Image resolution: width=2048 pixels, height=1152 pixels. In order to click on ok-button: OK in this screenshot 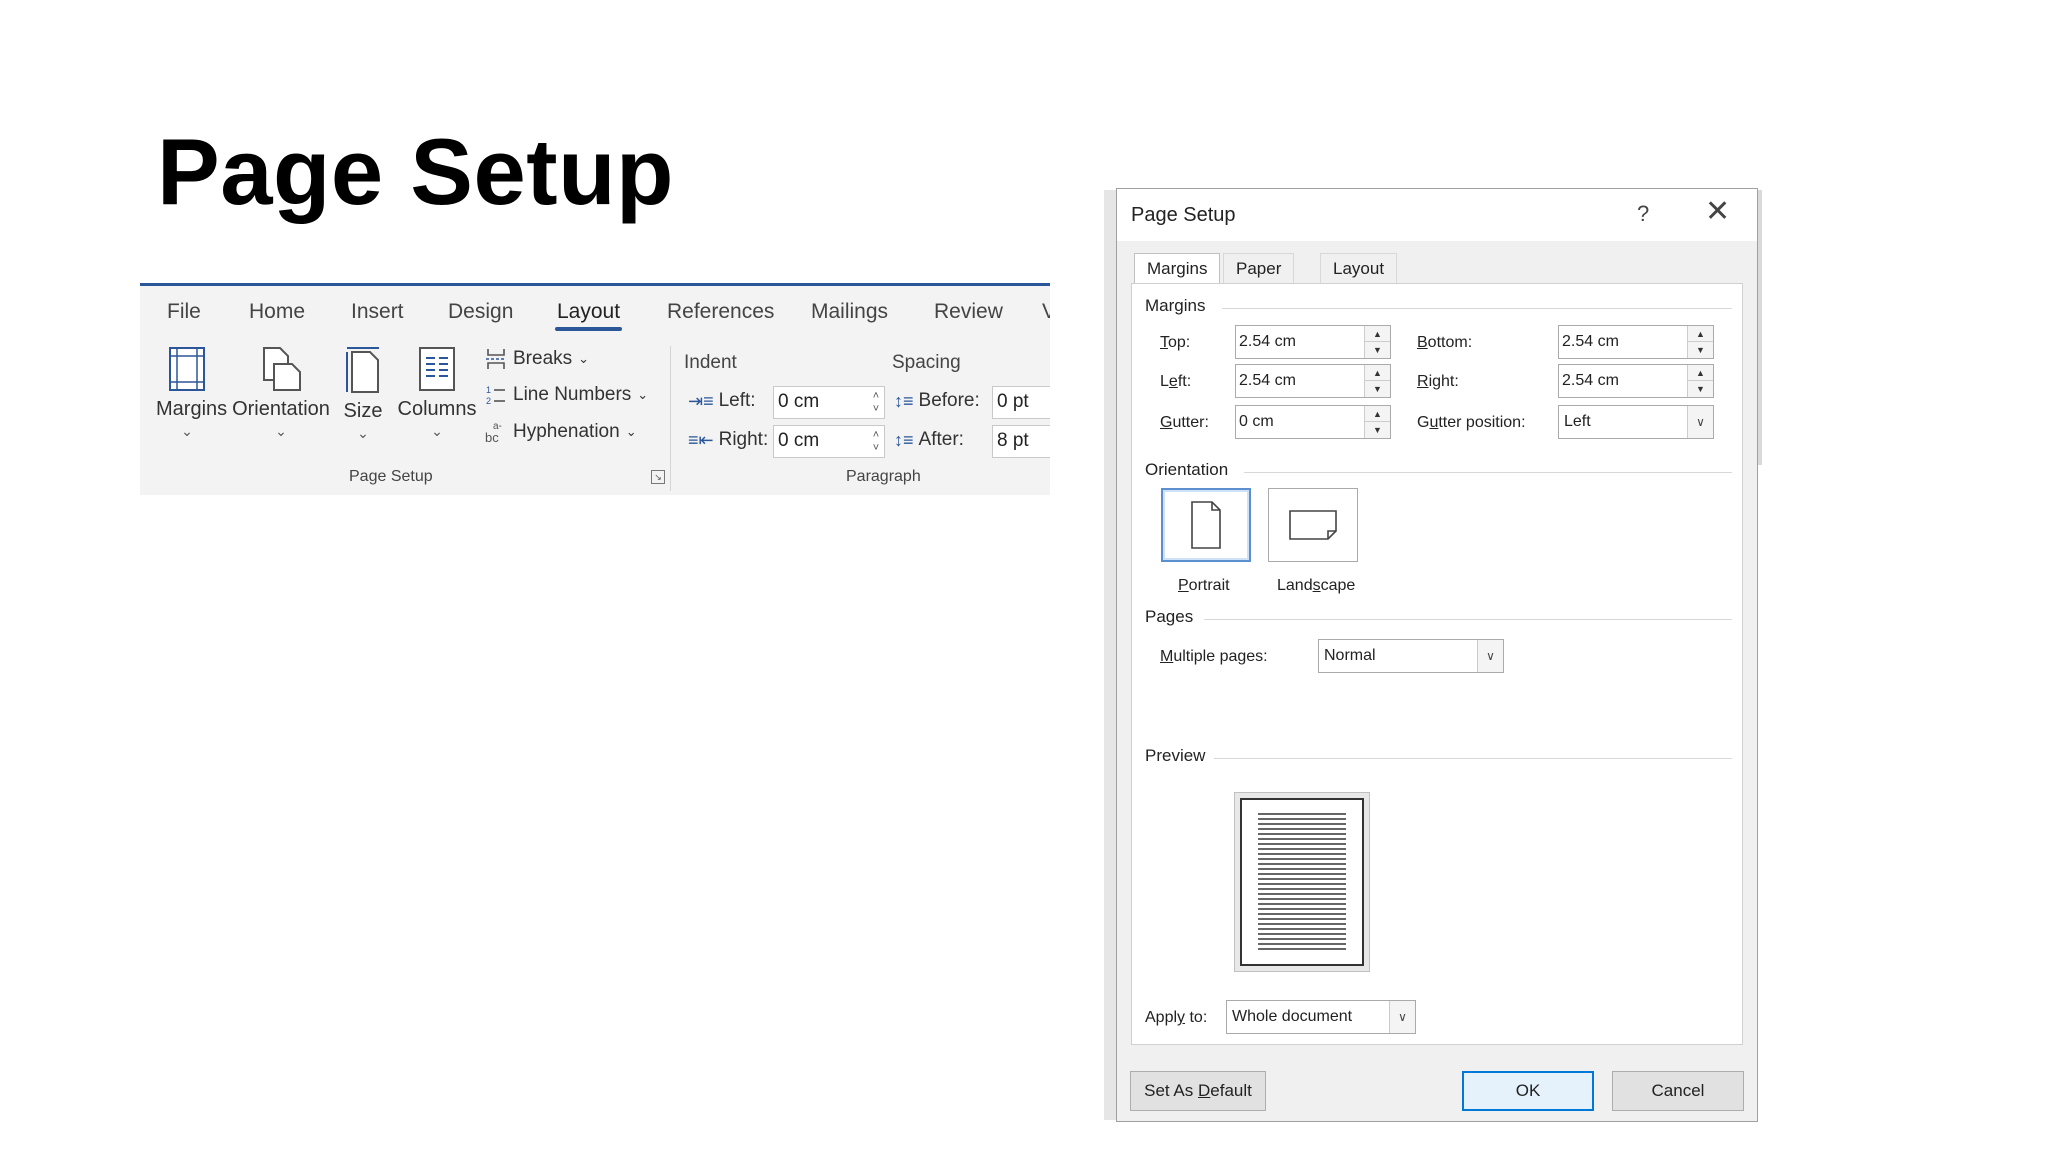, I will do `click(1528, 1091)`.